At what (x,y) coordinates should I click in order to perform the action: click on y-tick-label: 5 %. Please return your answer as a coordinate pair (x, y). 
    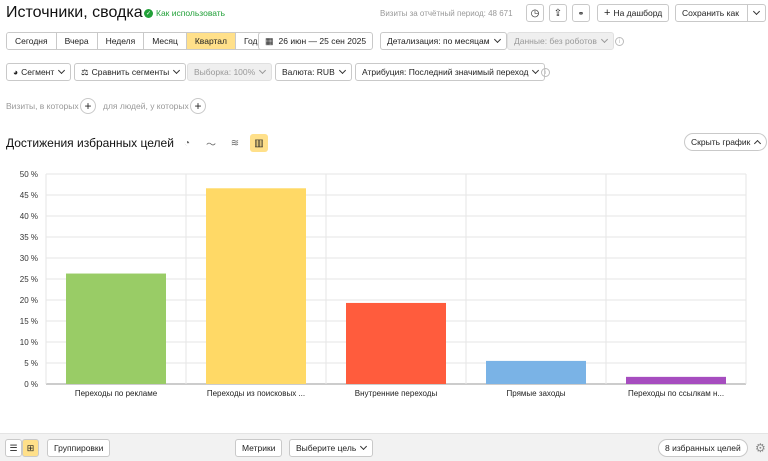
    Looking at the image, I should click on (31, 363).